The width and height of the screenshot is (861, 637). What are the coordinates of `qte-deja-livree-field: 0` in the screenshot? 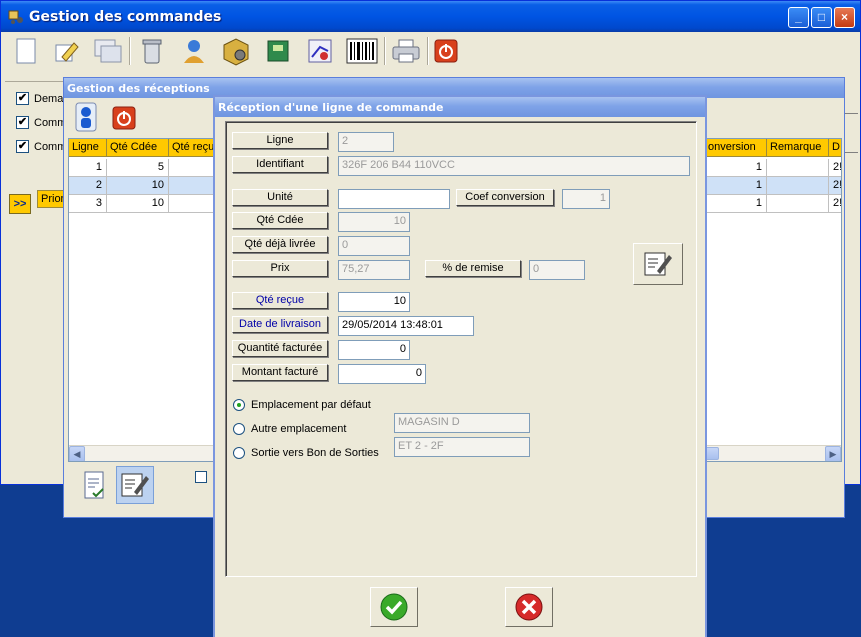 It's located at (374, 246).